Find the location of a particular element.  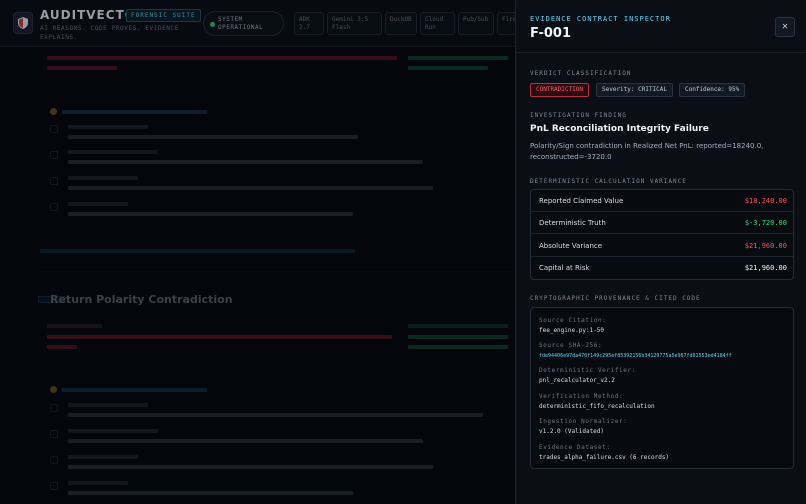

calc-row: Capital at Risk $21,960.00 is located at coordinates (662, 268).